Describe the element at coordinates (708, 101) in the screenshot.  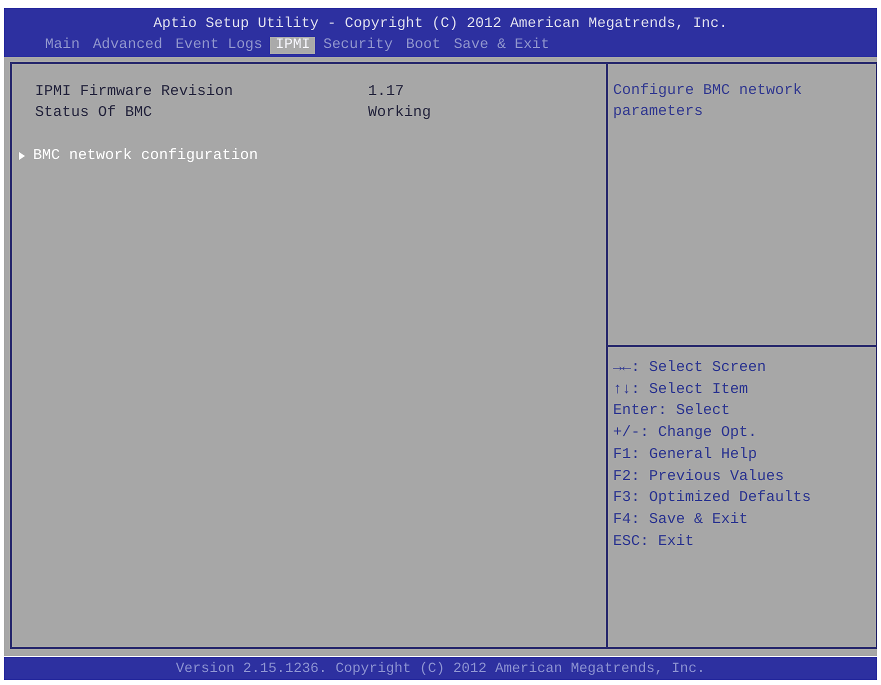
I see `help-text: Configure BMC network parameters` at that location.